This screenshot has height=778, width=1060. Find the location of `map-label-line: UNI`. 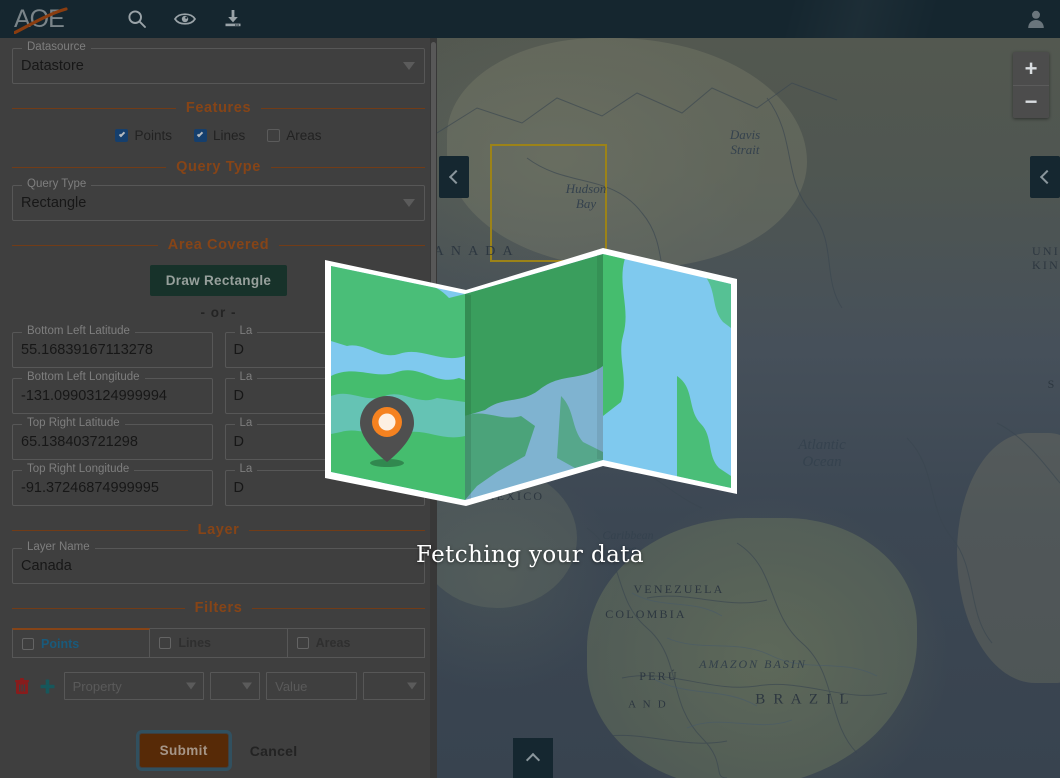

map-label-line: UNI is located at coordinates (1046, 251).